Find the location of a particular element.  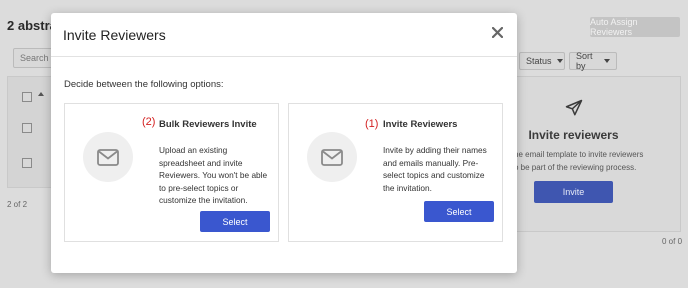

sort-by-label: Sort by is located at coordinates (584, 61).